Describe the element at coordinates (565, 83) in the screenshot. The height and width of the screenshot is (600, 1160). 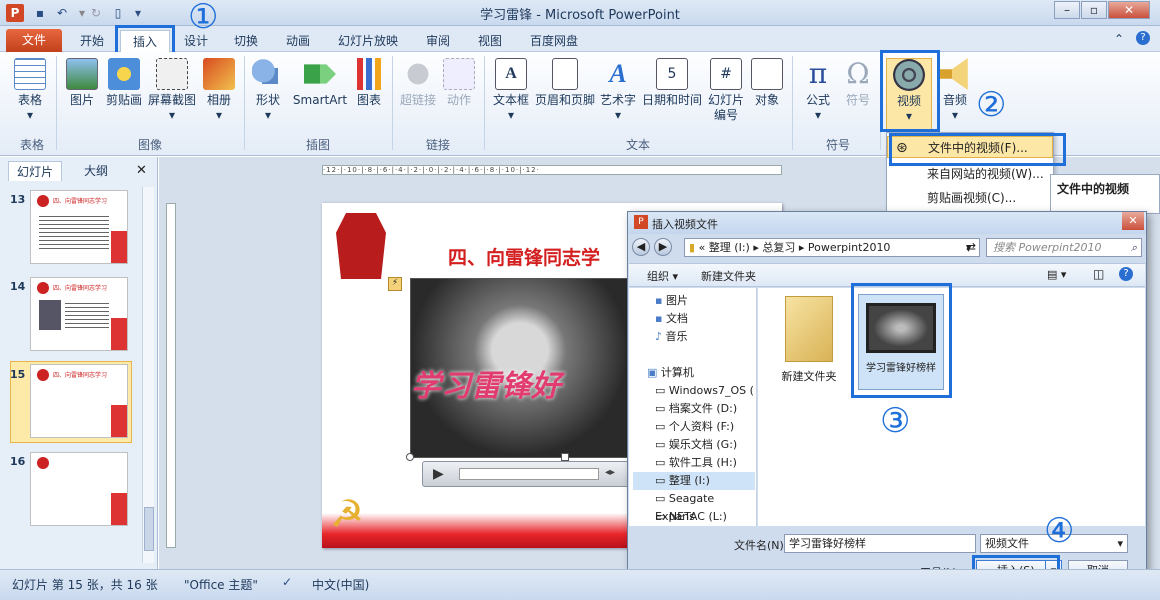
I see `header-footer-button: 页眉和页脚` at that location.